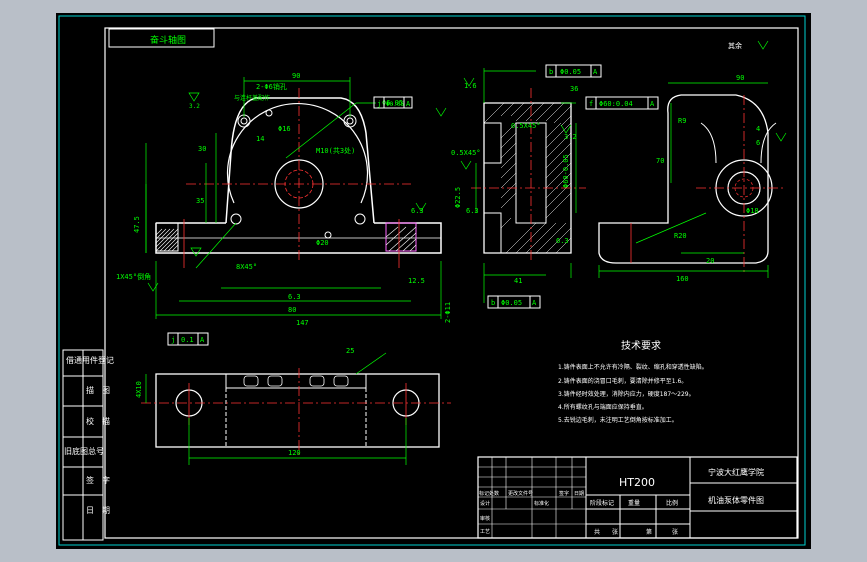  Describe the element at coordinates (758, 129) in the screenshot. I see `dim-right-4: 4` at that location.